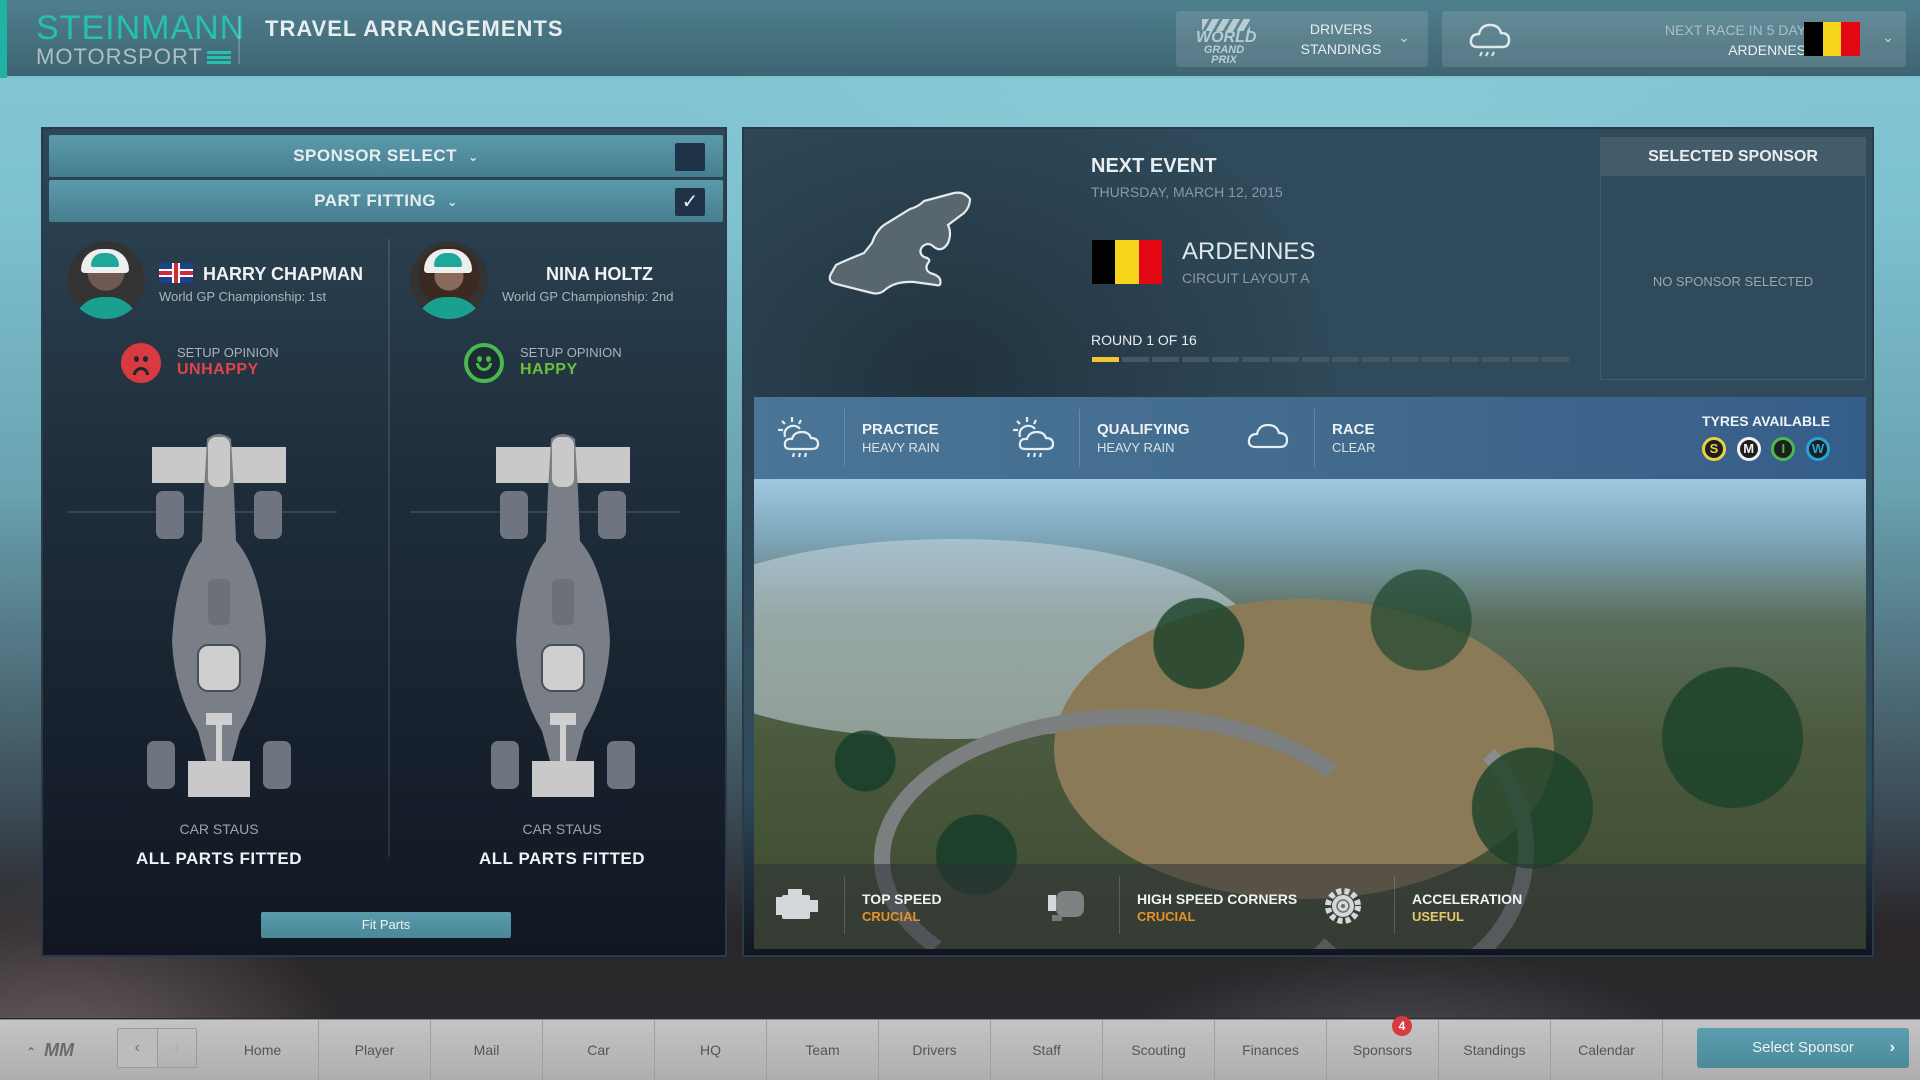 The width and height of the screenshot is (1920, 1080). Describe the element at coordinates (386, 925) in the screenshot. I see `fit-parts-button: Fit Parts` at that location.